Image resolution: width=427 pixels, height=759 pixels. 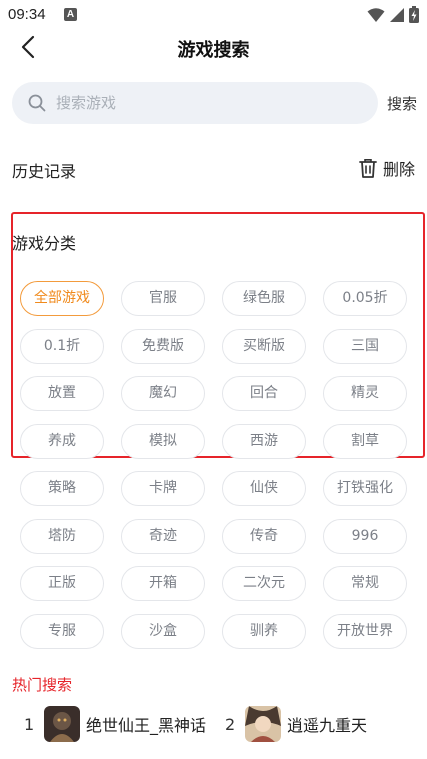 What do you see at coordinates (264, 393) in the screenshot?
I see `category-tag: 回合` at bounding box center [264, 393].